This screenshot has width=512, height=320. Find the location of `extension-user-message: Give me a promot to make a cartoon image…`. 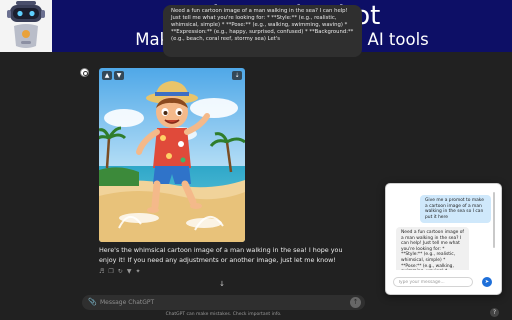

extension-user-message: Give me a promot to make a cartoon image… is located at coordinates (455, 209).